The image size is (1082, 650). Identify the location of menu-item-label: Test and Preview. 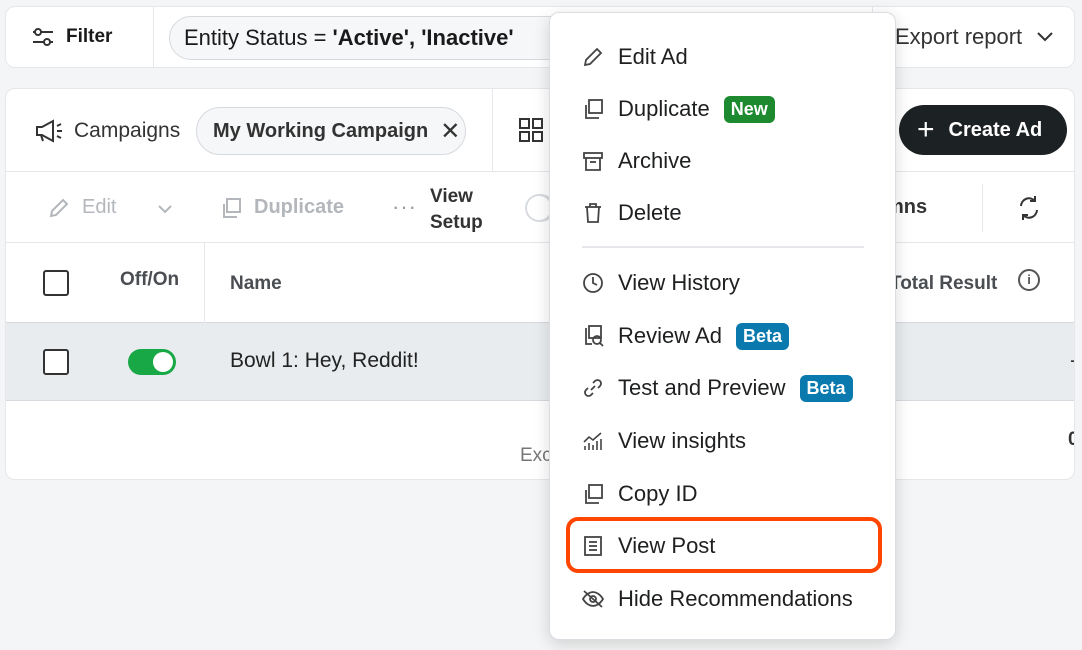
(702, 387).